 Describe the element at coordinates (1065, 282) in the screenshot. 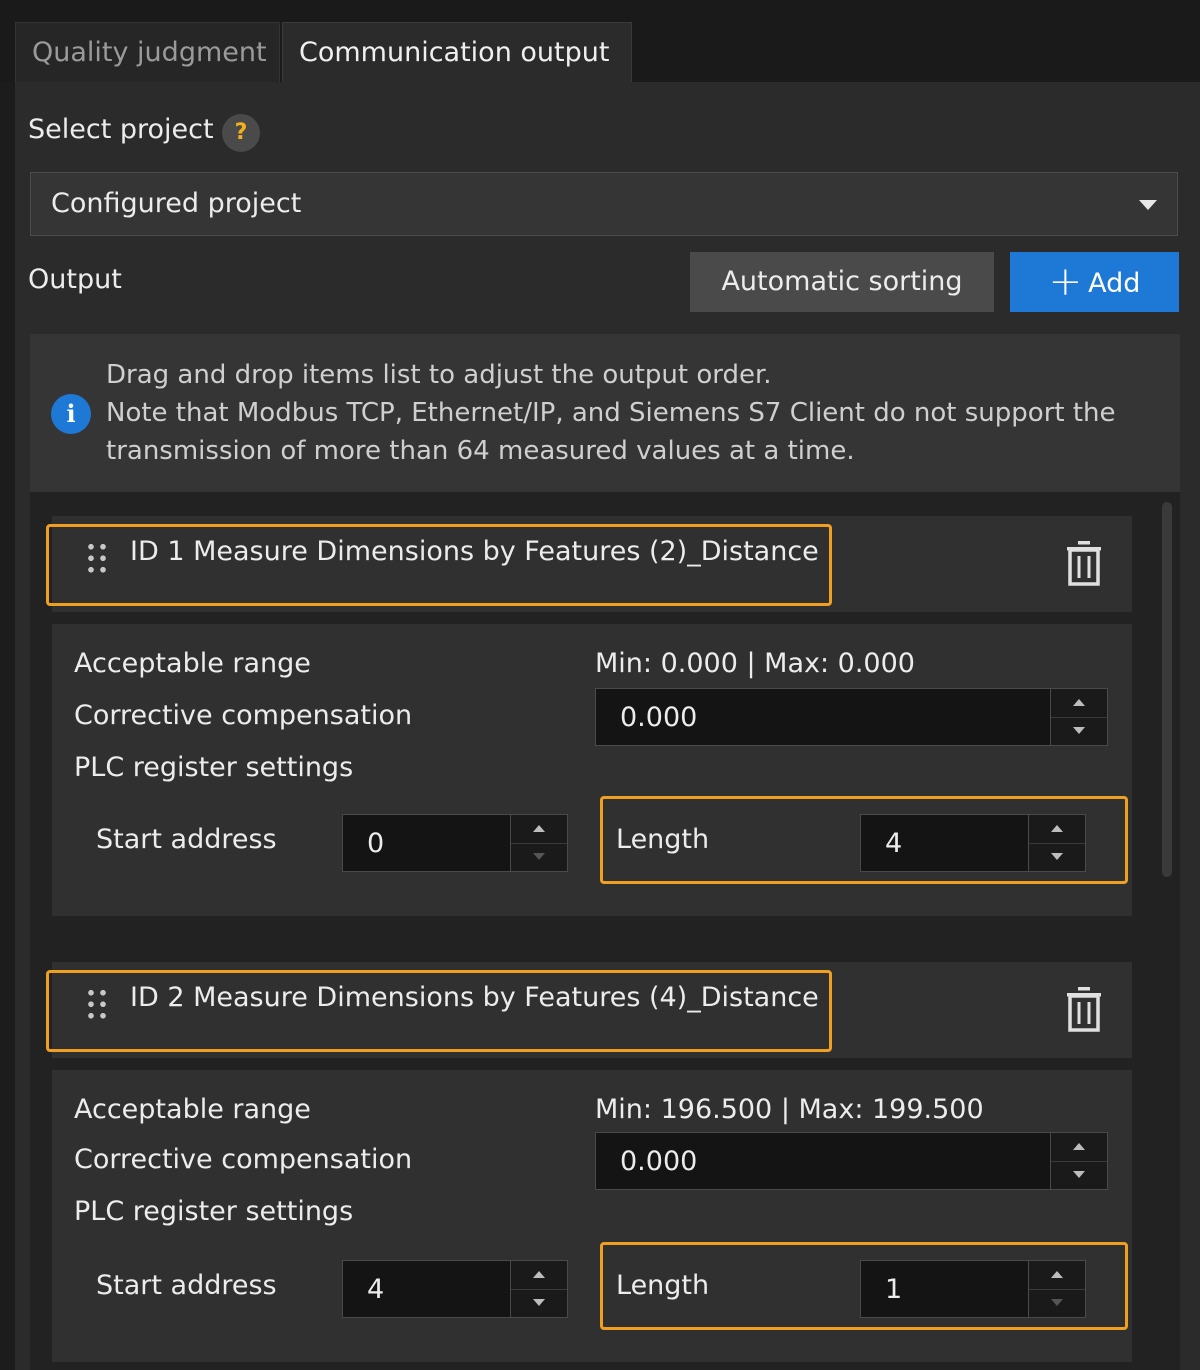

I see `plus-icon: +` at that location.